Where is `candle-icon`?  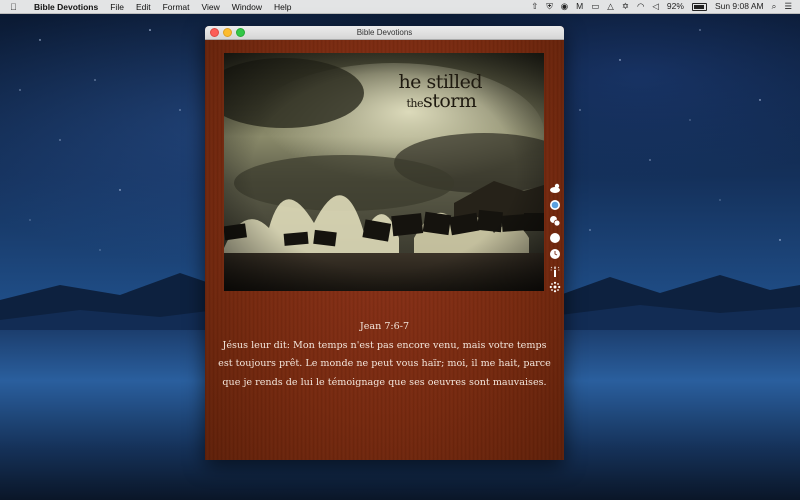 candle-icon is located at coordinates (555, 271).